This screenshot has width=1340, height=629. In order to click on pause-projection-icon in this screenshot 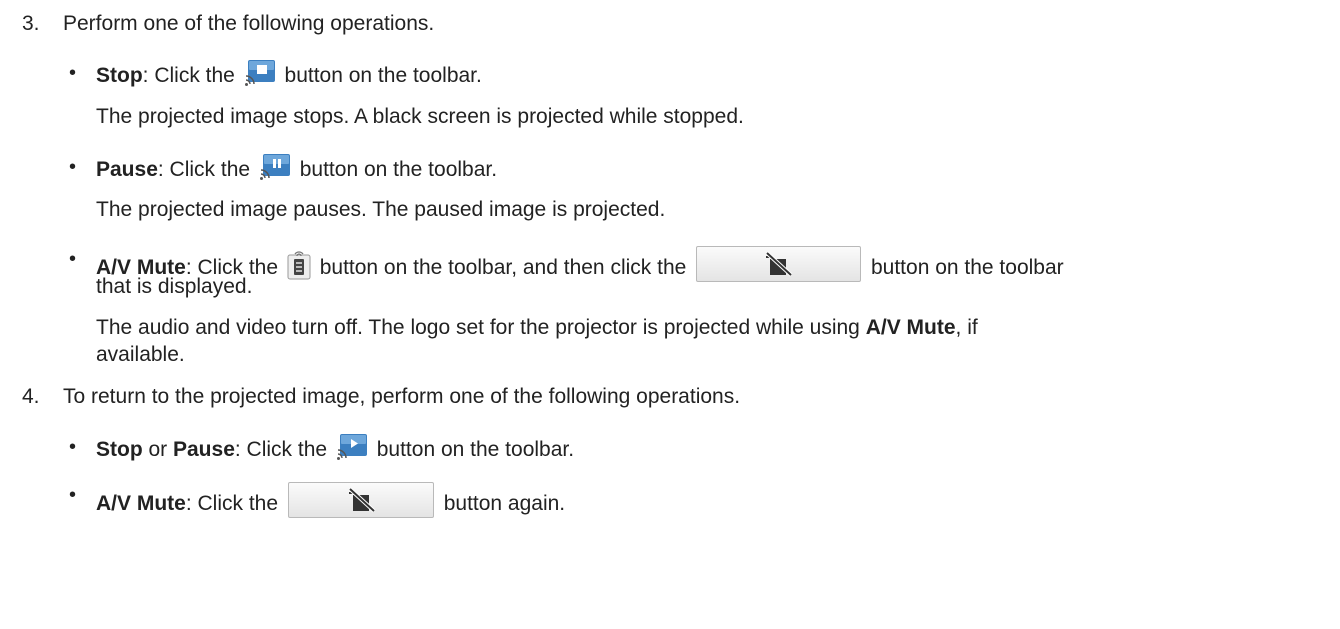, I will do `click(275, 171)`.